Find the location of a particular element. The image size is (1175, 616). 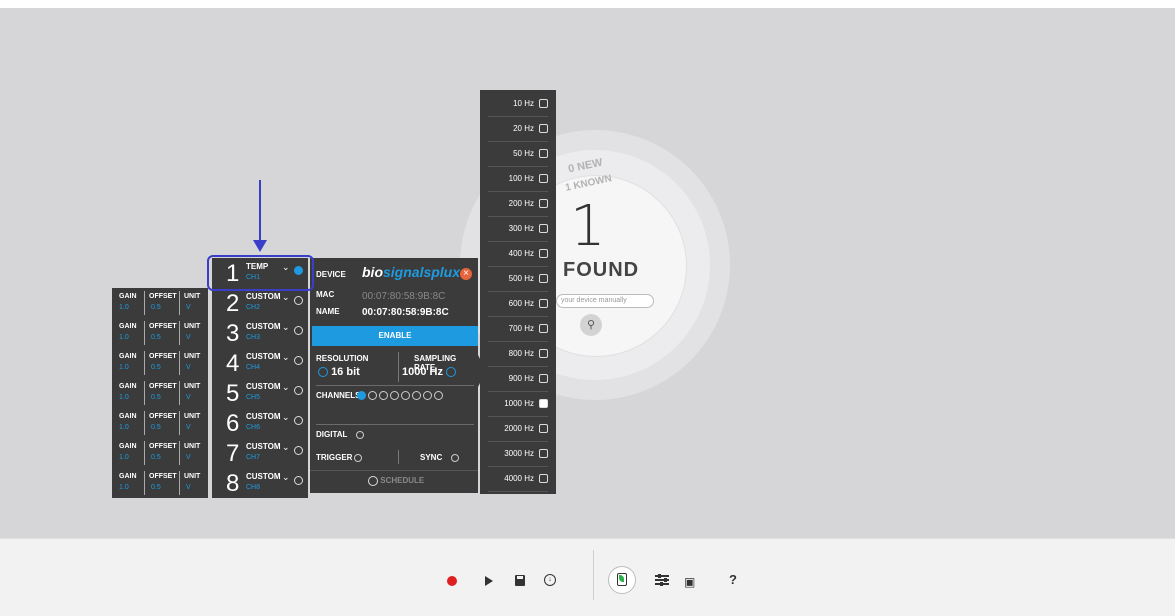

frequency-option: 3000 Hz is located at coordinates (518, 454).